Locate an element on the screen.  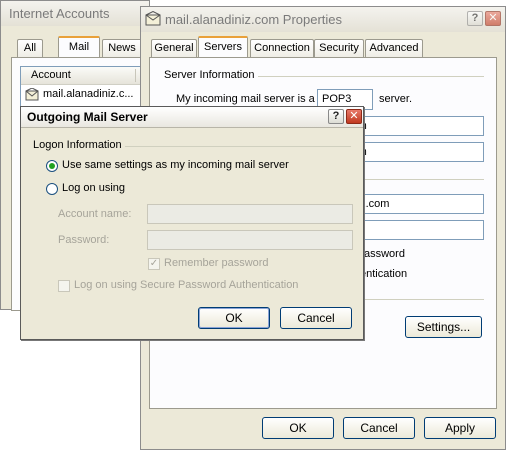
use-same-settings-radio is located at coordinates (52, 166).